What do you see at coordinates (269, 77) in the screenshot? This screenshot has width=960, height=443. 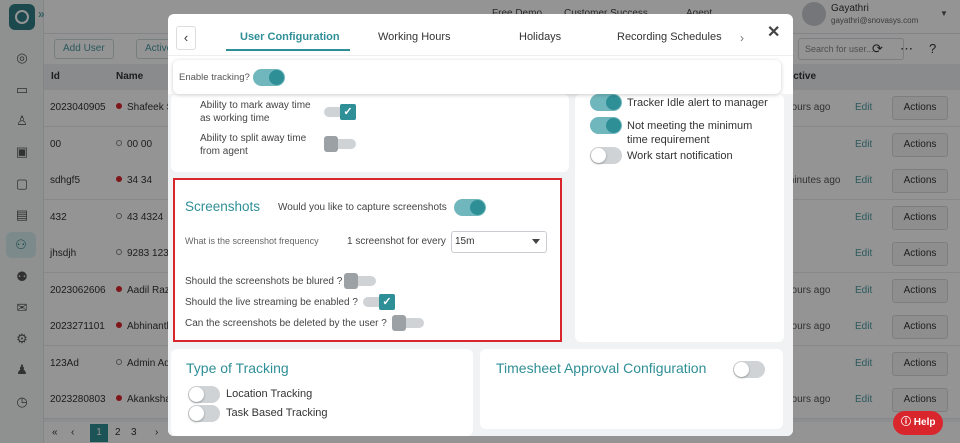 I see `enable-tracking-toggle` at bounding box center [269, 77].